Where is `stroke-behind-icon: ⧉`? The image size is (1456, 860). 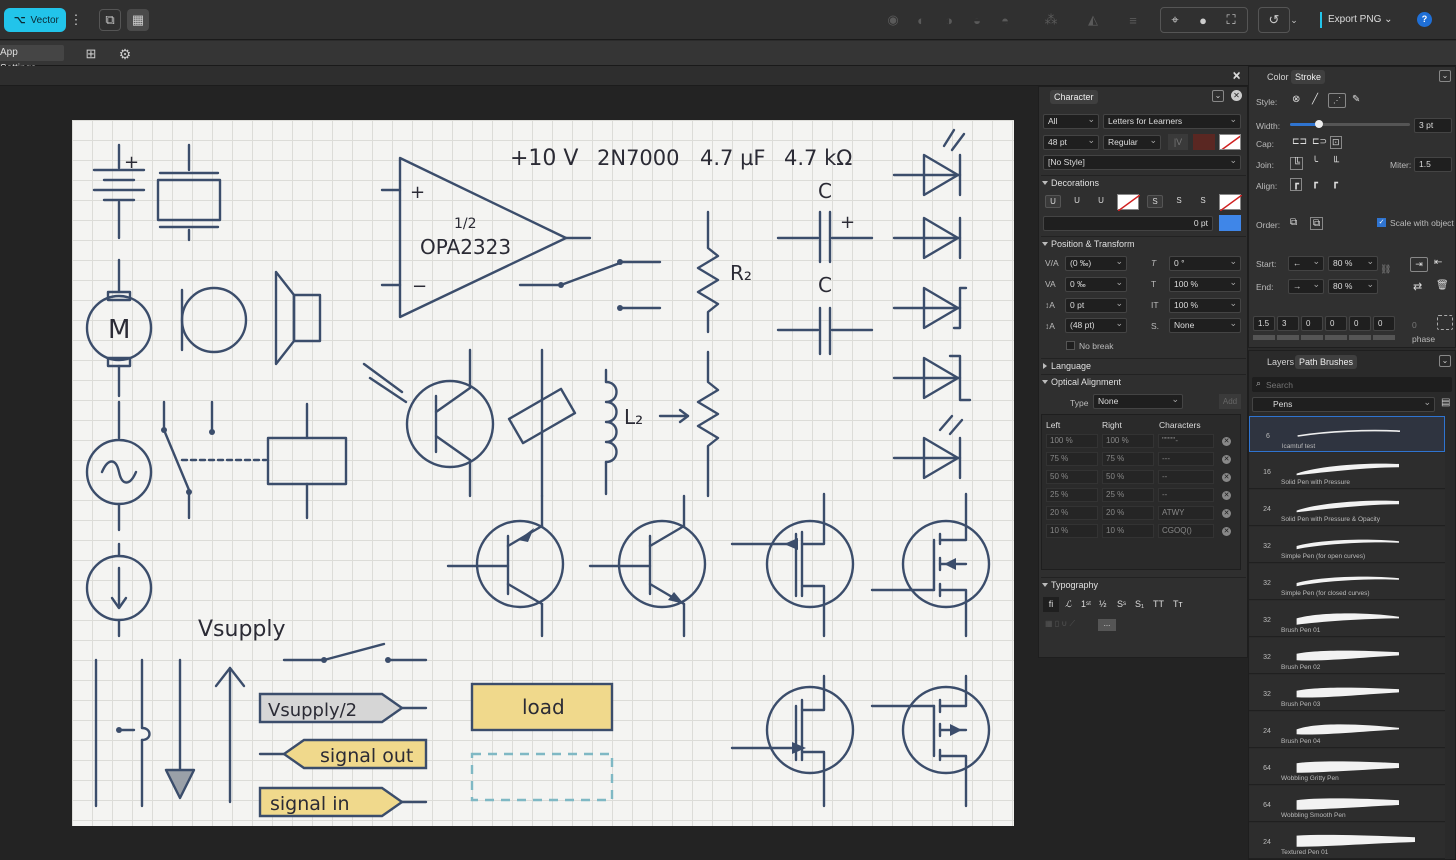 stroke-behind-icon: ⧉ is located at coordinates (1293, 222).